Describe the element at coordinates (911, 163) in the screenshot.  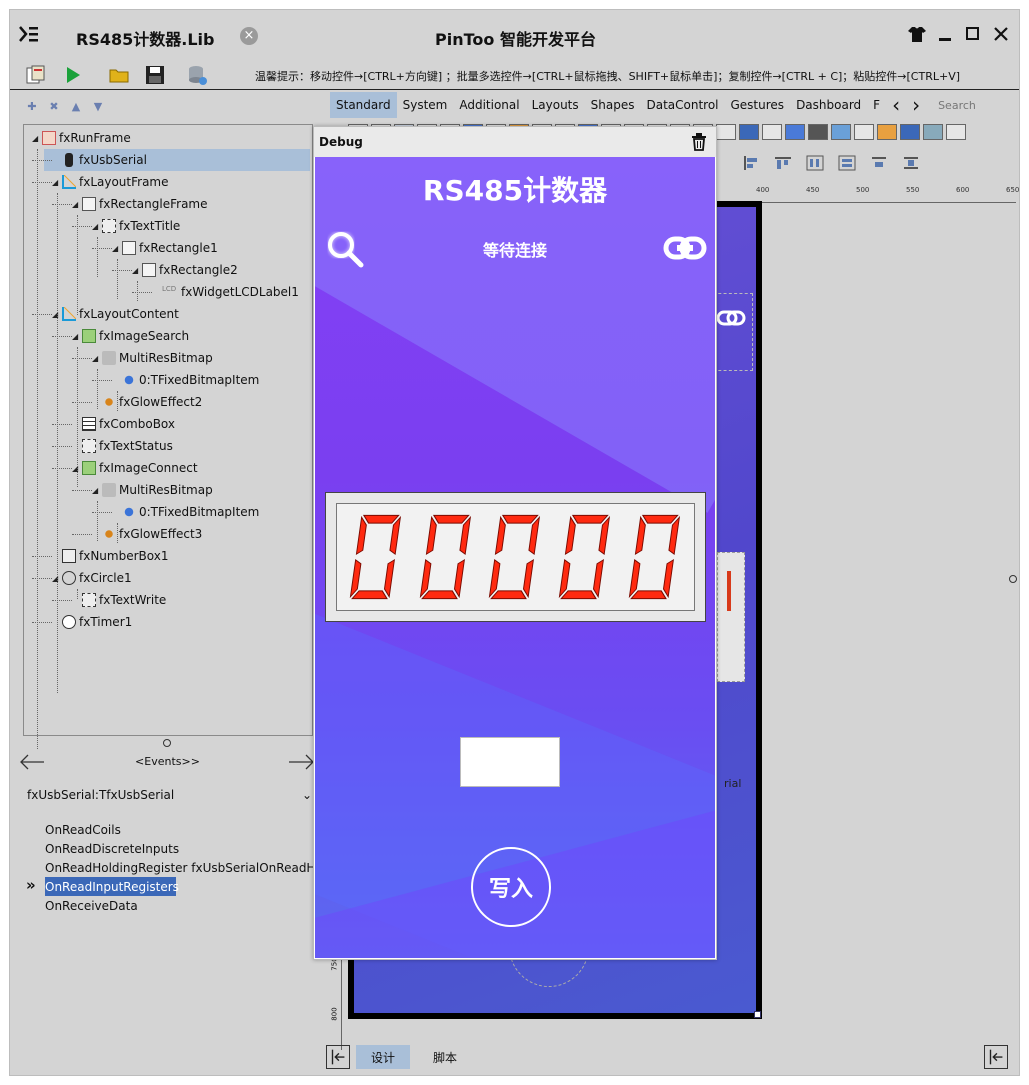
I see `same-height-icon` at that location.